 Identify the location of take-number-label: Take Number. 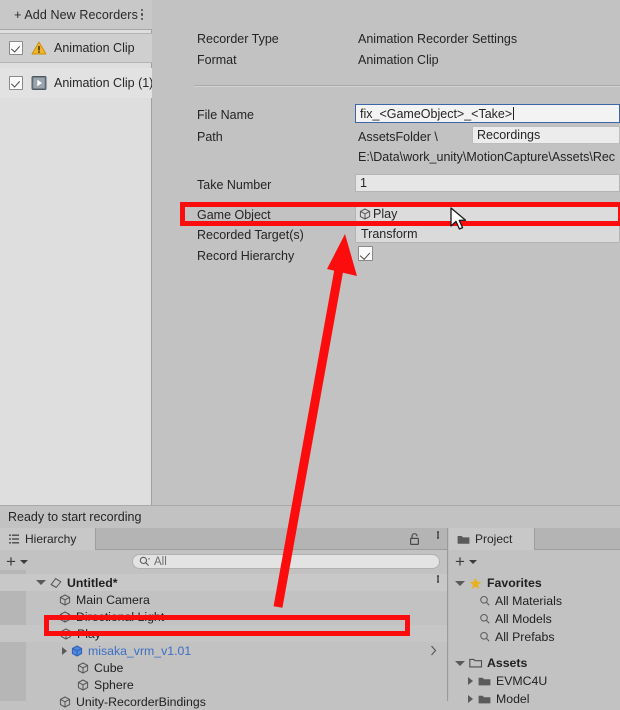
(234, 185).